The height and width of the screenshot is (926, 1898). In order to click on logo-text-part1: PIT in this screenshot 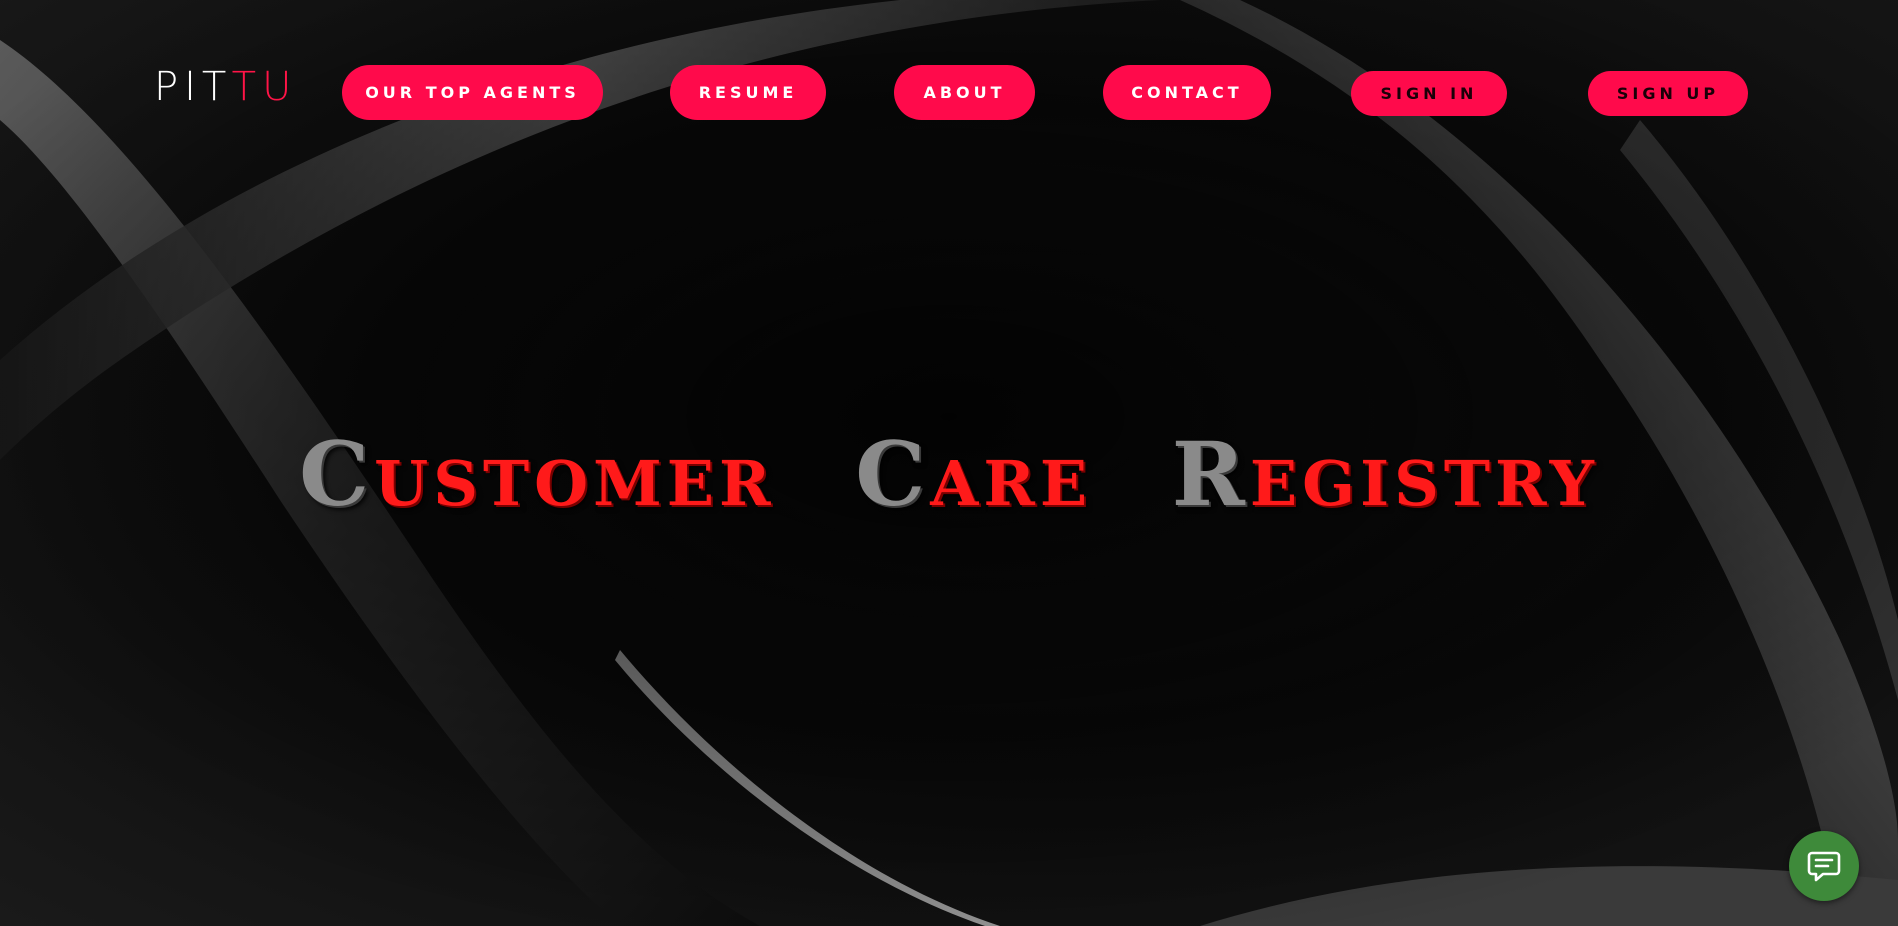, I will do `click(193, 87)`.